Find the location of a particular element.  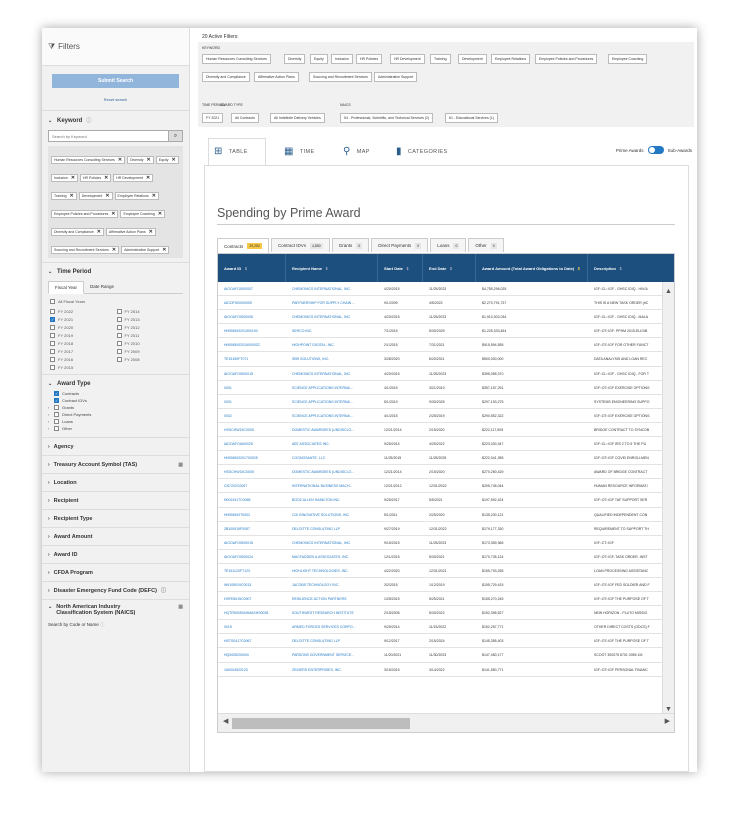

active-filter-chip: HR Policies is located at coordinates (369, 59).